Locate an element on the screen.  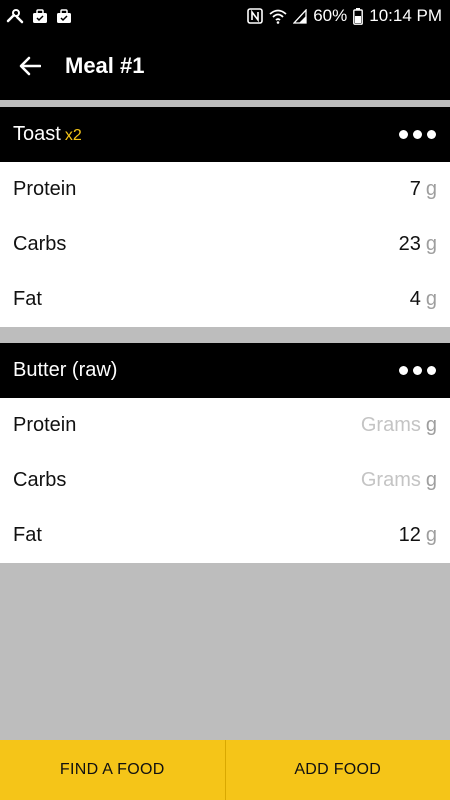
status-bar: 60% 10:14 PM is located at coordinates (225, 16).